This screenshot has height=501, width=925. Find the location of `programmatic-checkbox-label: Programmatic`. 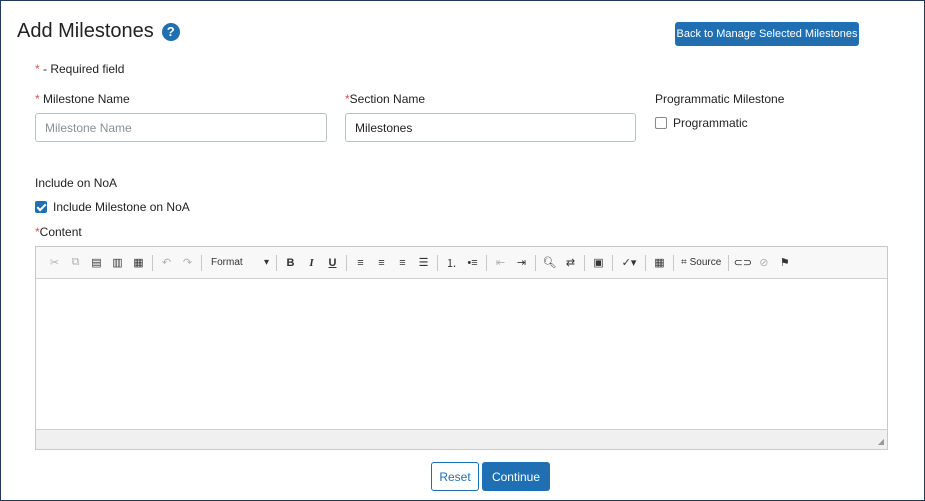

programmatic-checkbox-label: Programmatic is located at coordinates (710, 123).